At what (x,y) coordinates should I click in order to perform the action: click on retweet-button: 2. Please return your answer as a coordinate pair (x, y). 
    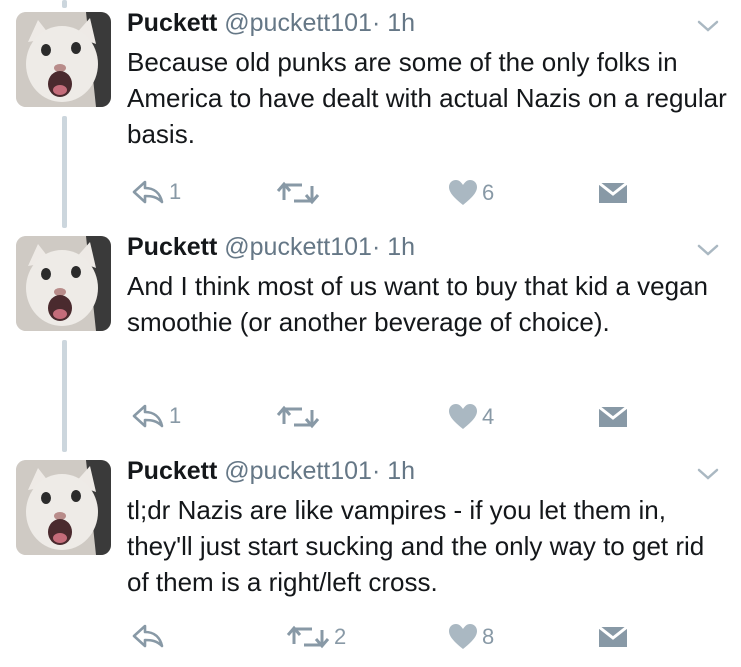
    Looking at the image, I should click on (316, 637).